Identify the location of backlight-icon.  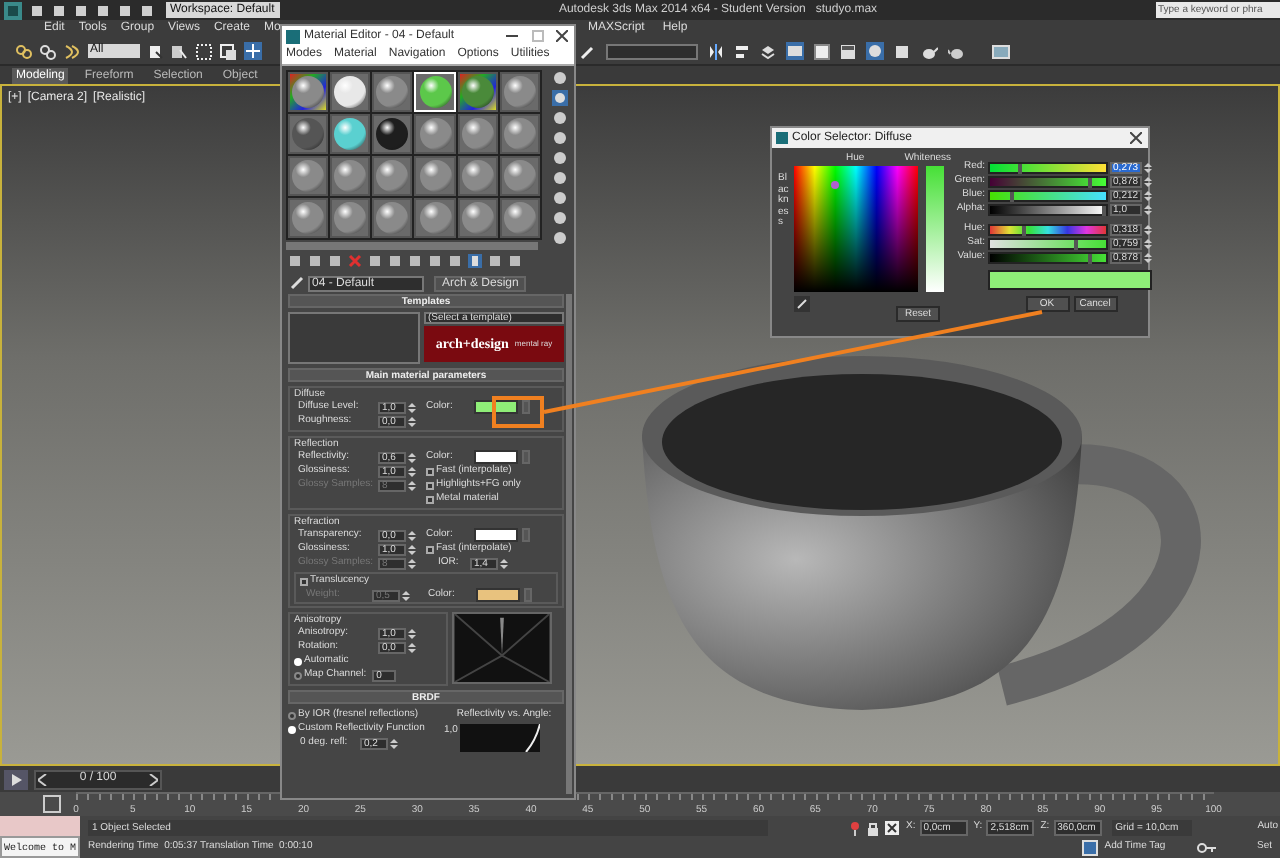
(560, 98).